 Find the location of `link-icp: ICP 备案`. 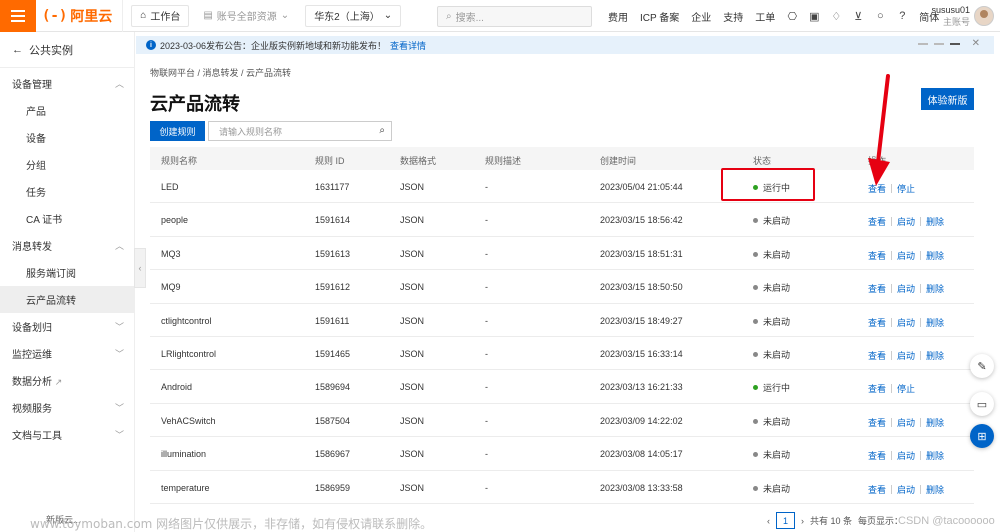

link-icp: ICP 备案 is located at coordinates (659, 16).